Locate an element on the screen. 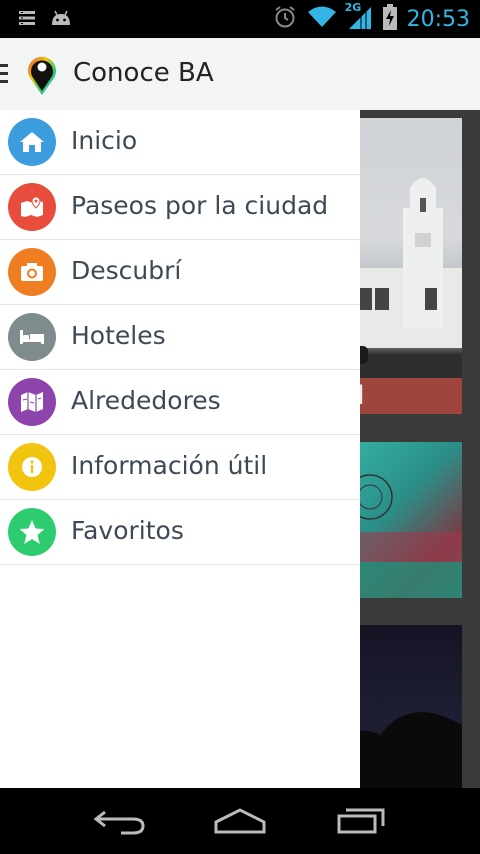 The height and width of the screenshot is (854, 480). alarm-icon is located at coordinates (285, 19).